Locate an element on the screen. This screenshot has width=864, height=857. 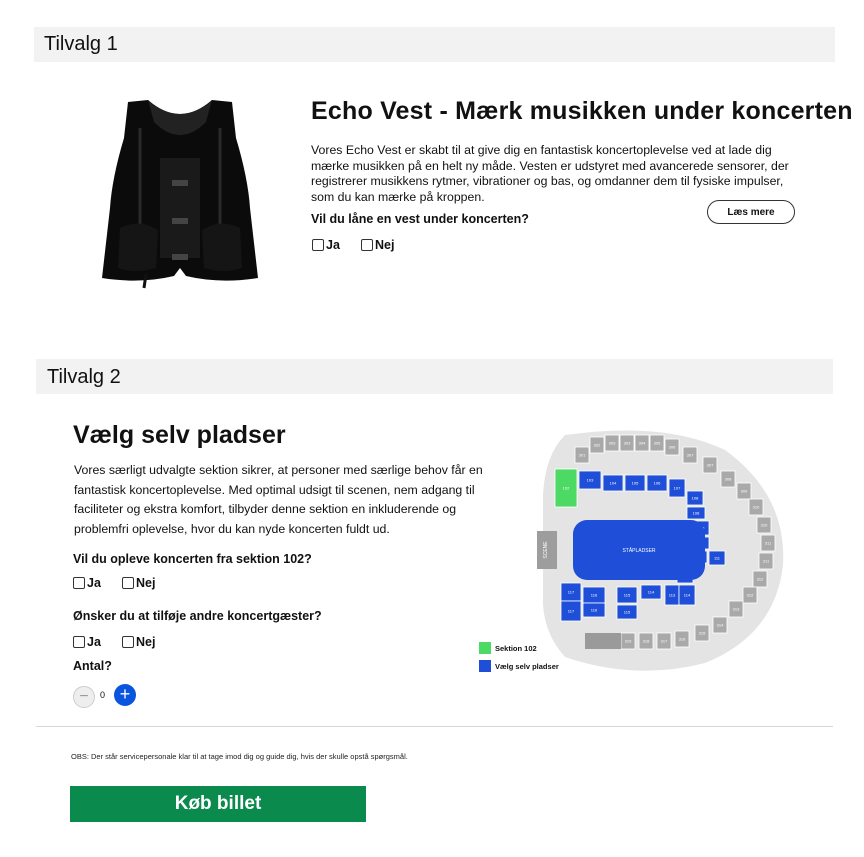
upper-section-302-label: 302 is located at coordinates (597, 445).